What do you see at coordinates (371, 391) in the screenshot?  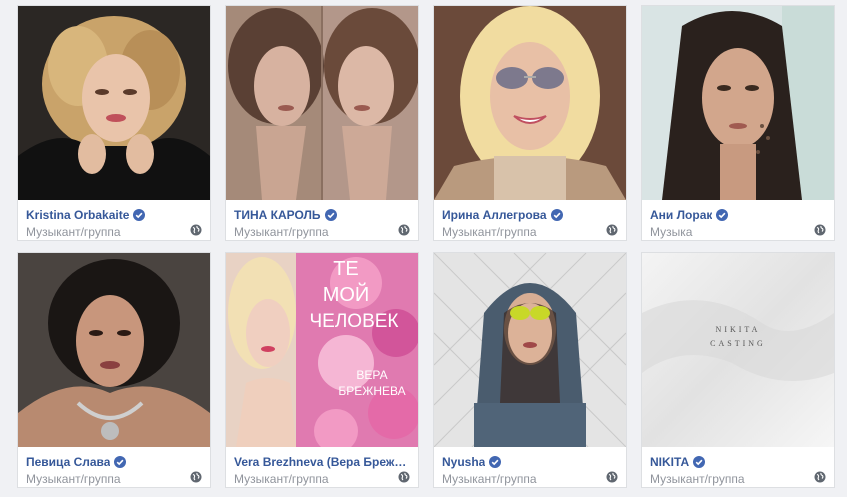 I see `cover-artist-line: БРЕЖНЕВА` at bounding box center [371, 391].